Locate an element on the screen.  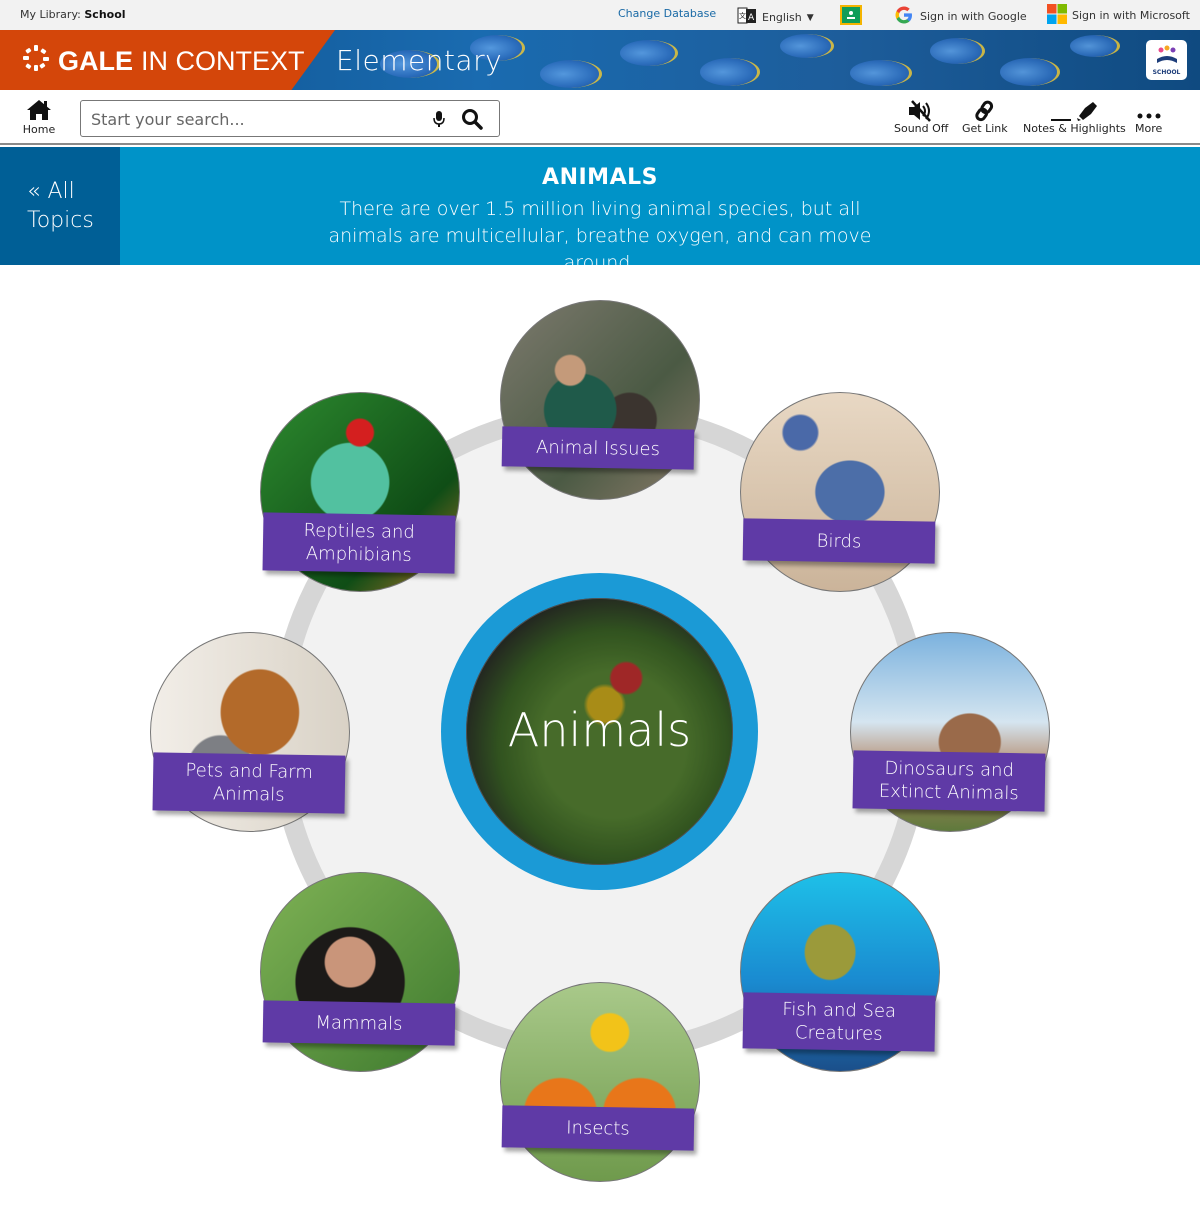
insects-image is located at coordinates (600, 1082).